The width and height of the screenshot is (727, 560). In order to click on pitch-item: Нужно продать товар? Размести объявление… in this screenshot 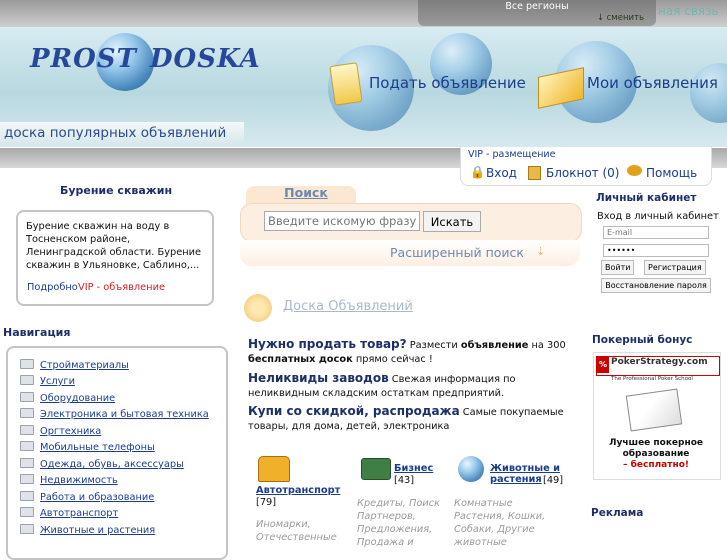, I will do `click(413, 352)`.